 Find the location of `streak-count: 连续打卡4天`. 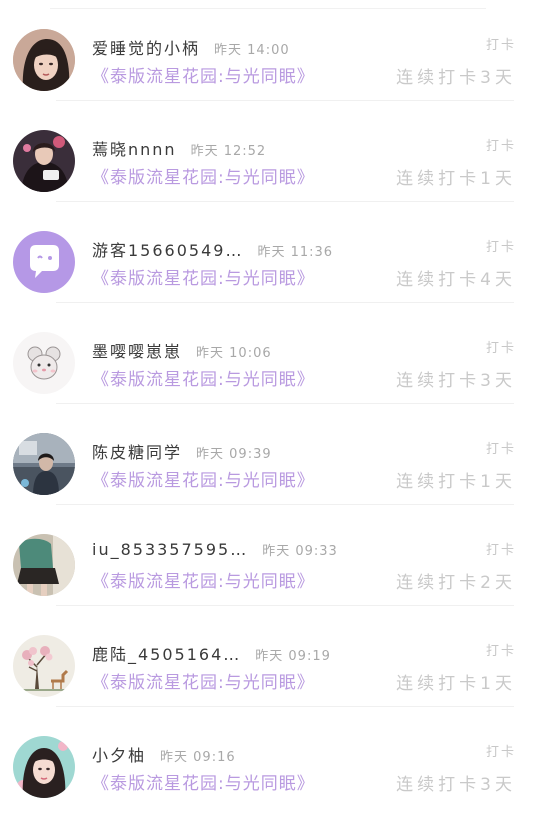

streak-count: 连续打卡4天 is located at coordinates (456, 280).